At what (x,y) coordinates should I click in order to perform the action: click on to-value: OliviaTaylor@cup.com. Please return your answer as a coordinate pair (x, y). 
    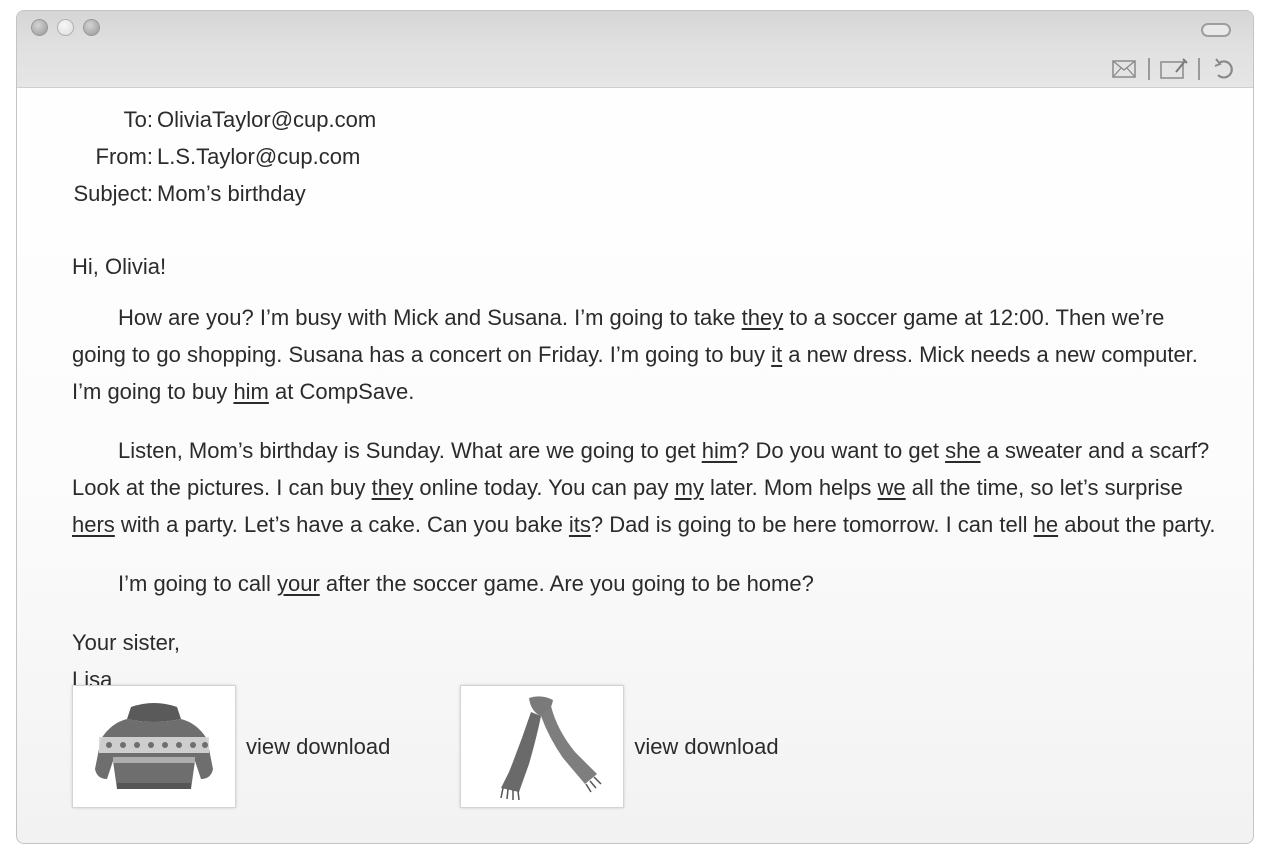
    Looking at the image, I should click on (267, 119).